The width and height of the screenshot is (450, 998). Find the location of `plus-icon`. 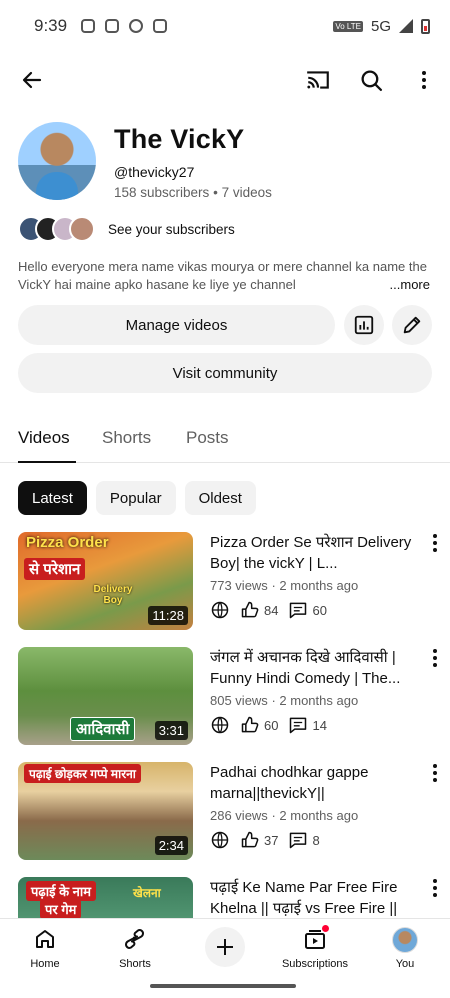

plus-icon is located at coordinates (225, 947).